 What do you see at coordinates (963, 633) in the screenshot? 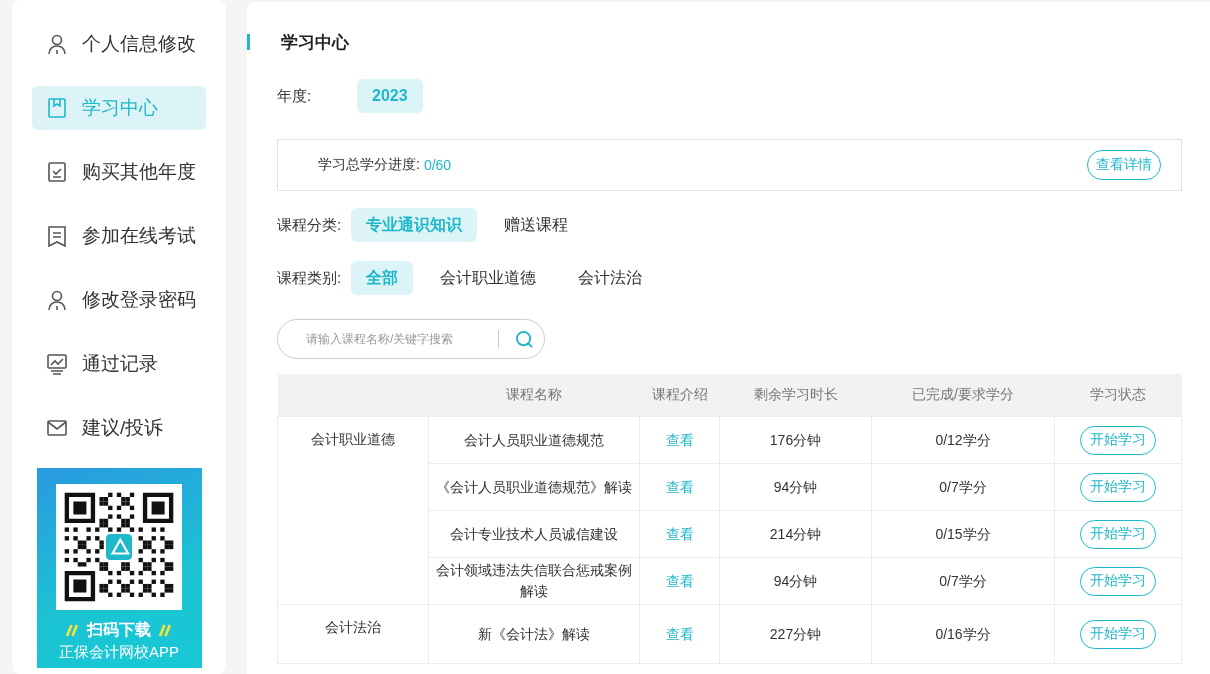
I see `credits-cell: 0/16学分` at bounding box center [963, 633].